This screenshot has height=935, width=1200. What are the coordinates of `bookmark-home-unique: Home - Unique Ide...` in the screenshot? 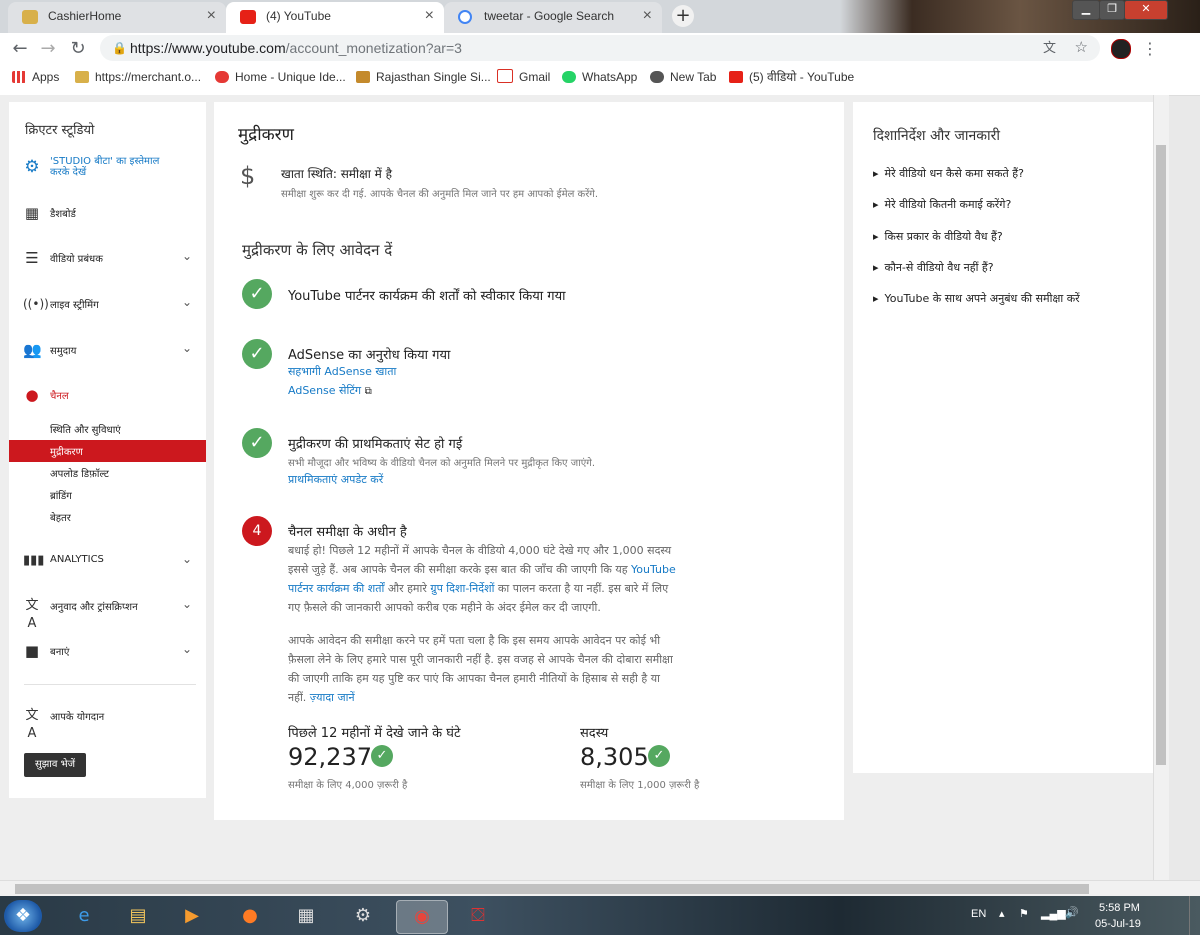 It's located at (280, 77).